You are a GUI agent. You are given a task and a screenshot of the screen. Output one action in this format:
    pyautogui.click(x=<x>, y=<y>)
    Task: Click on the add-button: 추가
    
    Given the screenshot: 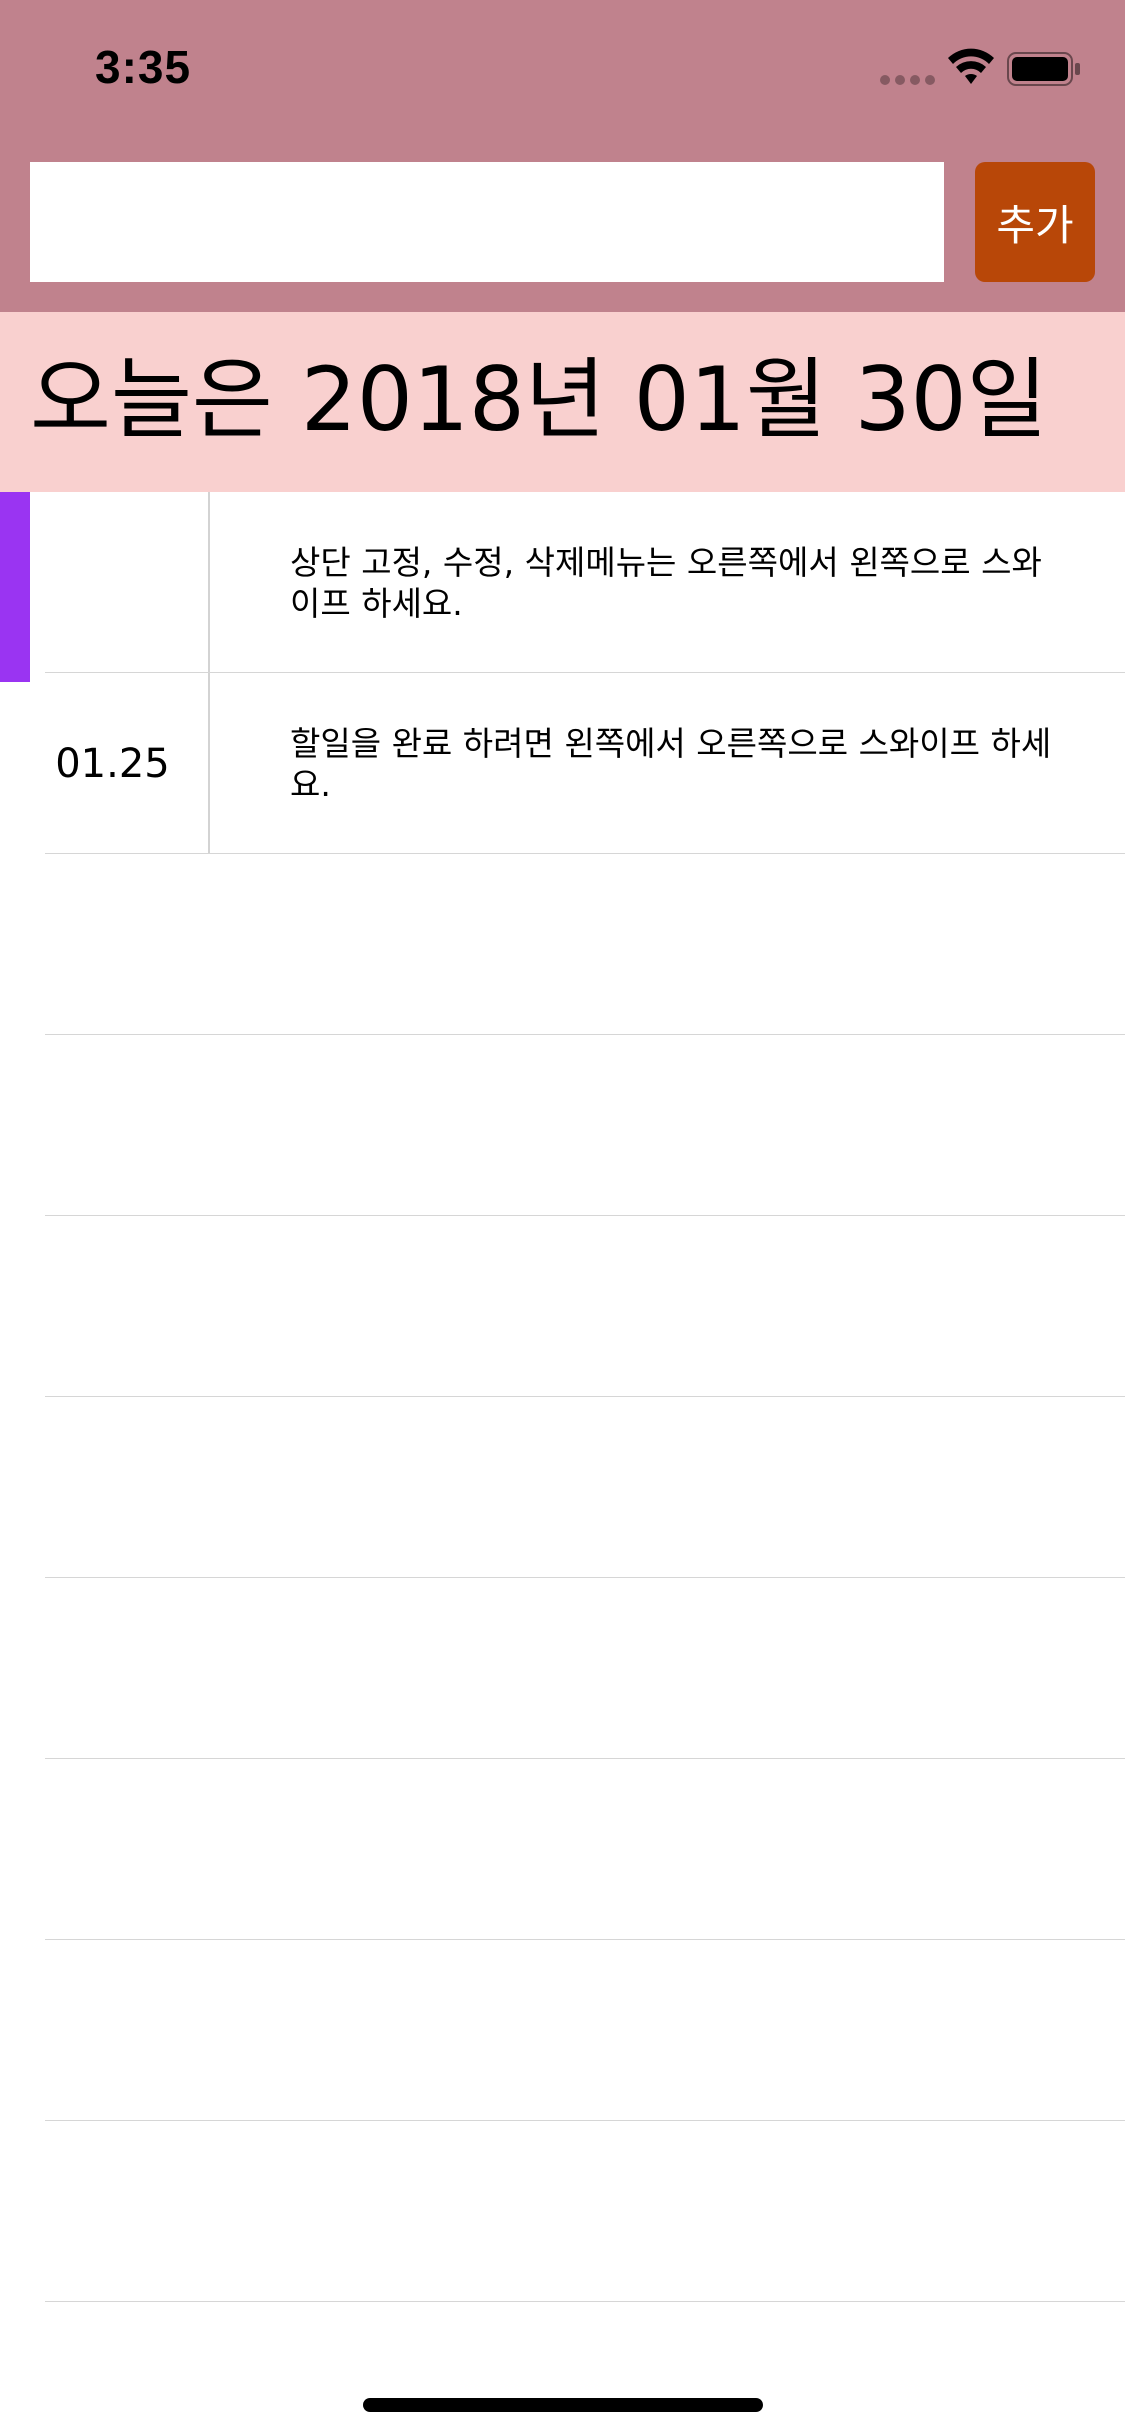 What is the action you would take?
    pyautogui.click(x=1035, y=222)
    